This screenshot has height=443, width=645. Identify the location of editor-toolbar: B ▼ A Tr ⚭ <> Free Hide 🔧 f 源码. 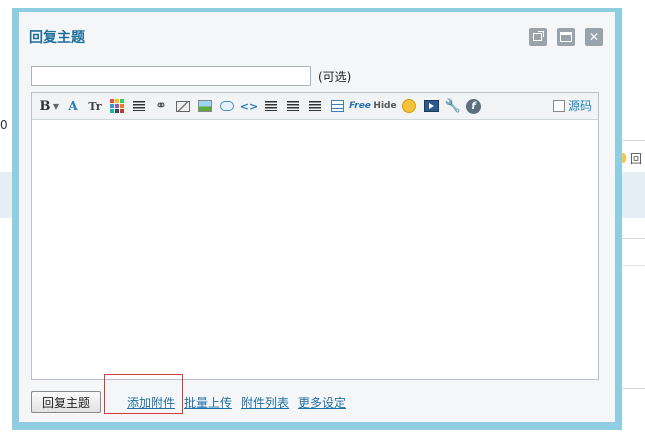
(315, 106).